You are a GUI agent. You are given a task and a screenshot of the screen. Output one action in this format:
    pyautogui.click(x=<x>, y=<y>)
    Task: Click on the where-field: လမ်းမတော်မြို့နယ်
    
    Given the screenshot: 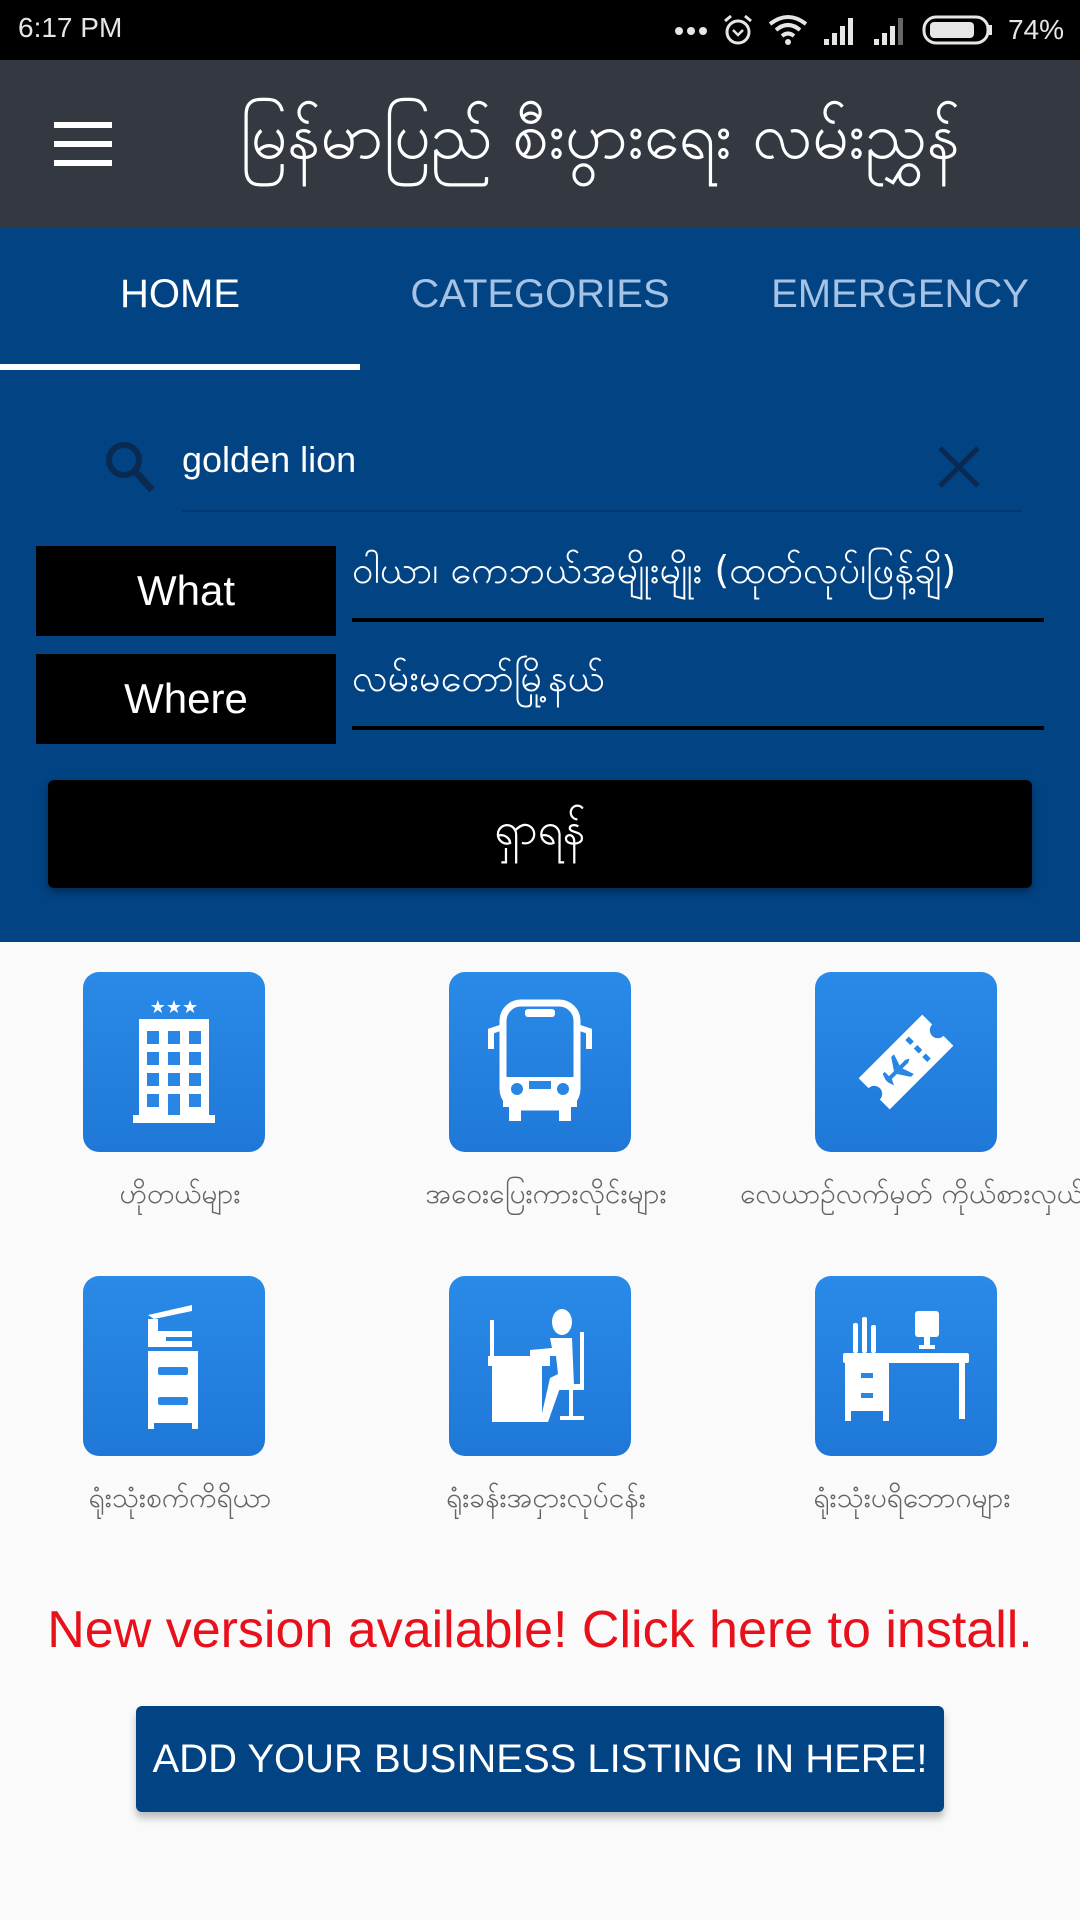 What is the action you would take?
    pyautogui.click(x=698, y=684)
    